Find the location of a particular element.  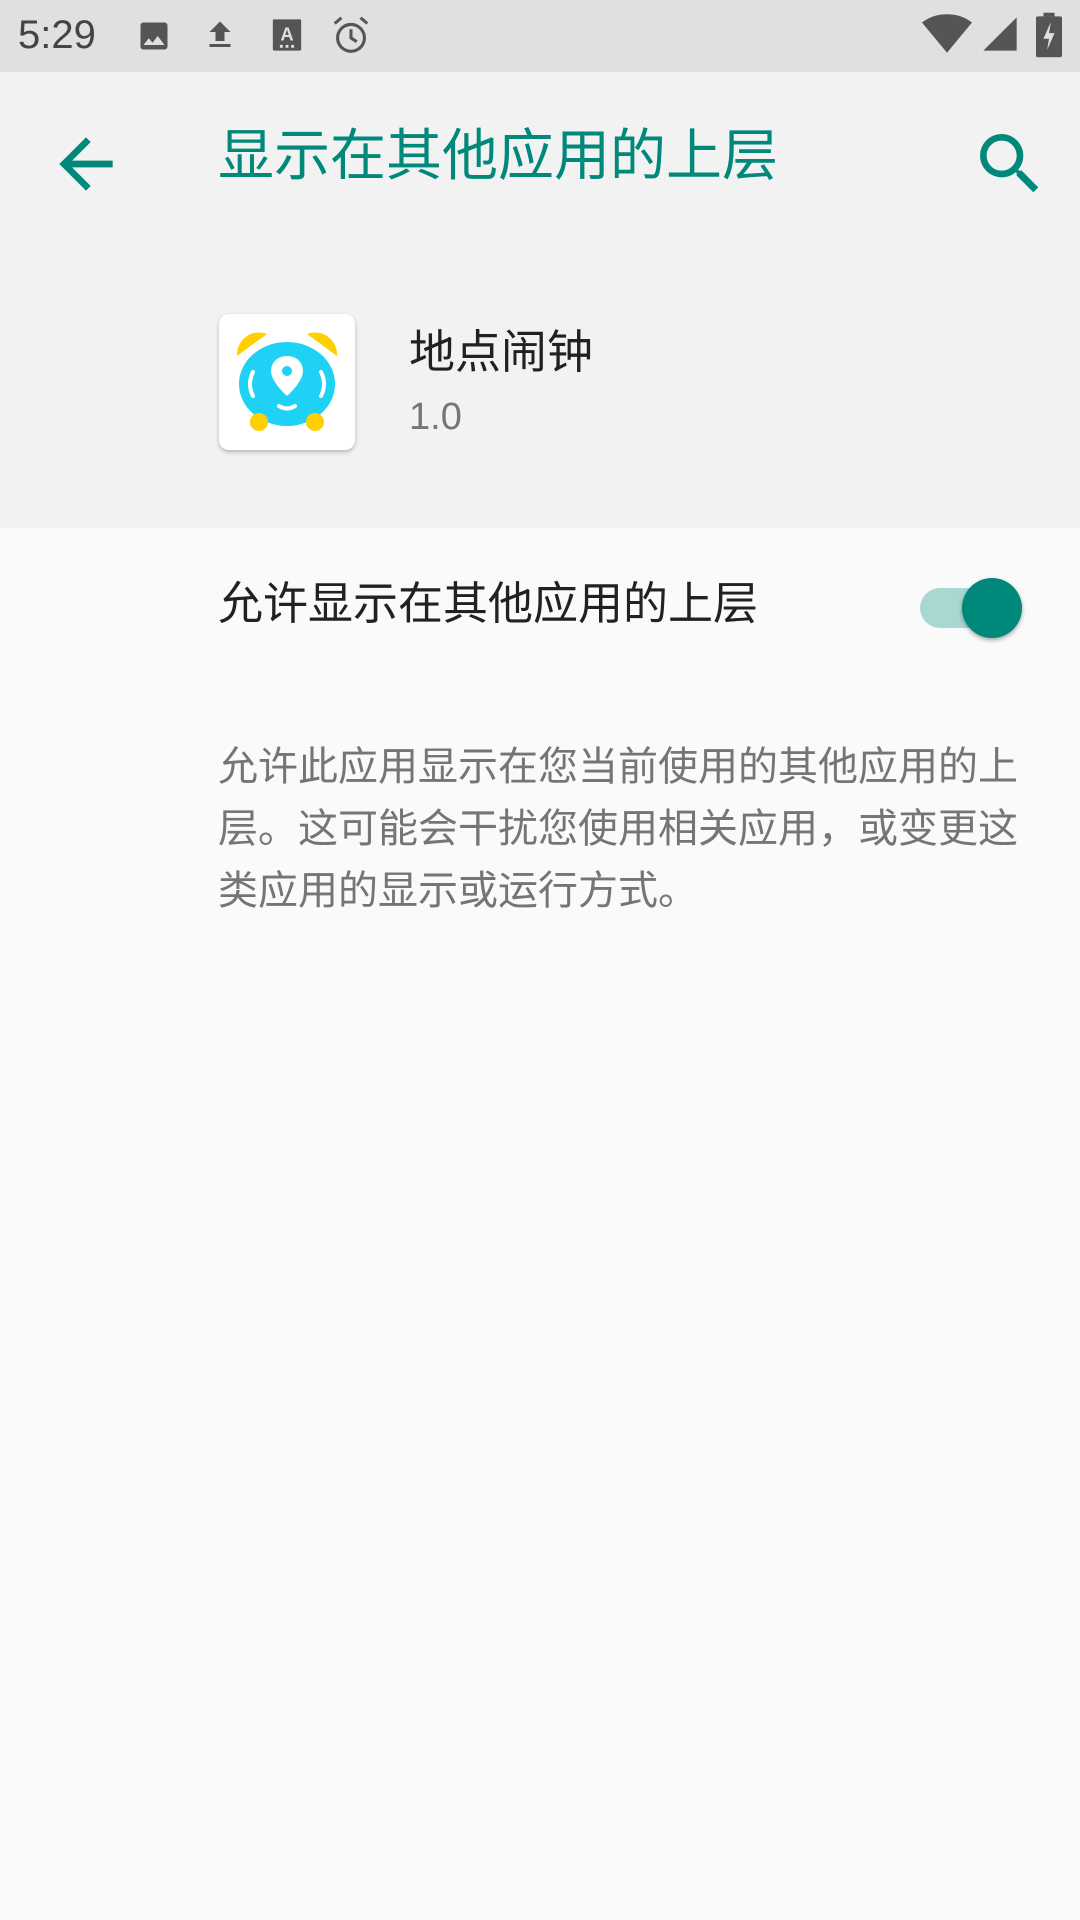

svg-text: A is located at coordinates (286, 34).